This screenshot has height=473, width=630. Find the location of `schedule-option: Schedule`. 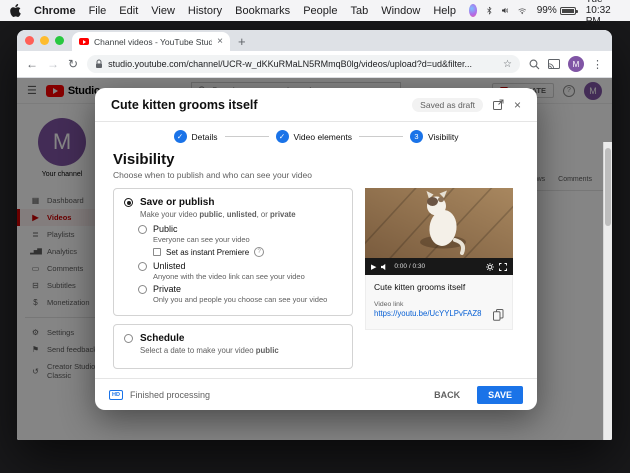

schedule-option: Schedule is located at coordinates (233, 338).